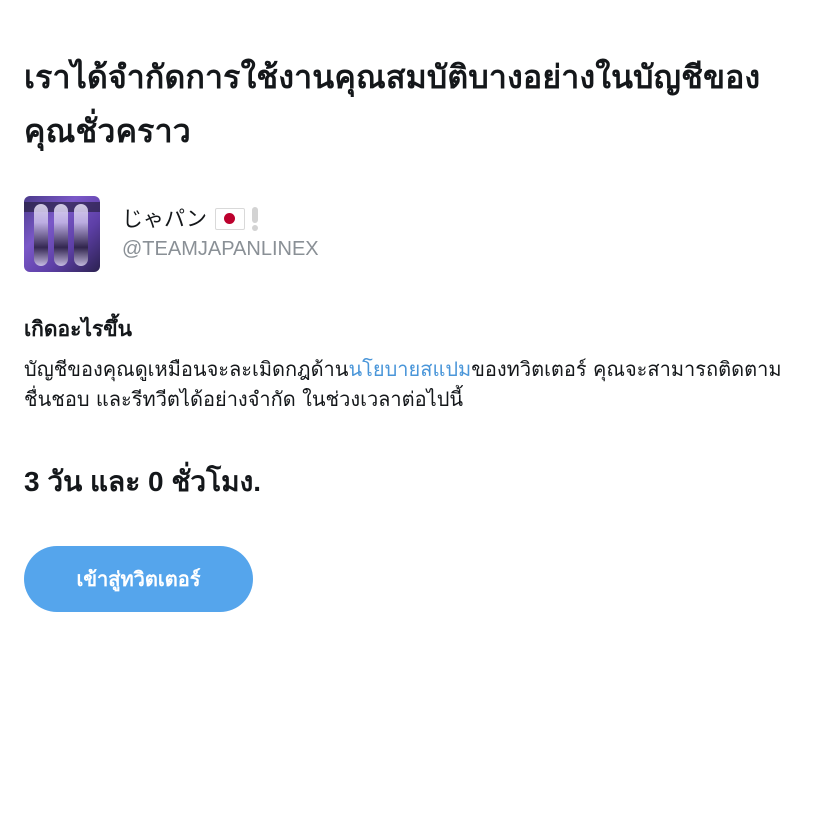 The image size is (827, 827). I want to click on section-heading: เกิดอะไรขึ้น, so click(78, 329).